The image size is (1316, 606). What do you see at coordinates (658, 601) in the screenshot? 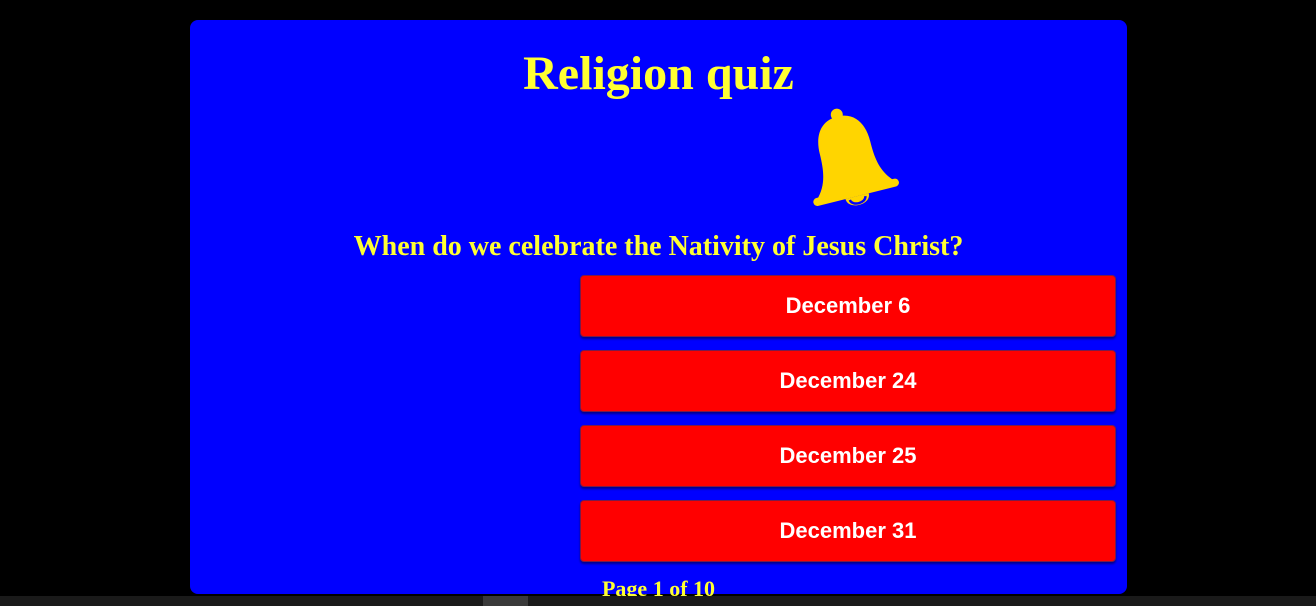
I see `taskbar` at bounding box center [658, 601].